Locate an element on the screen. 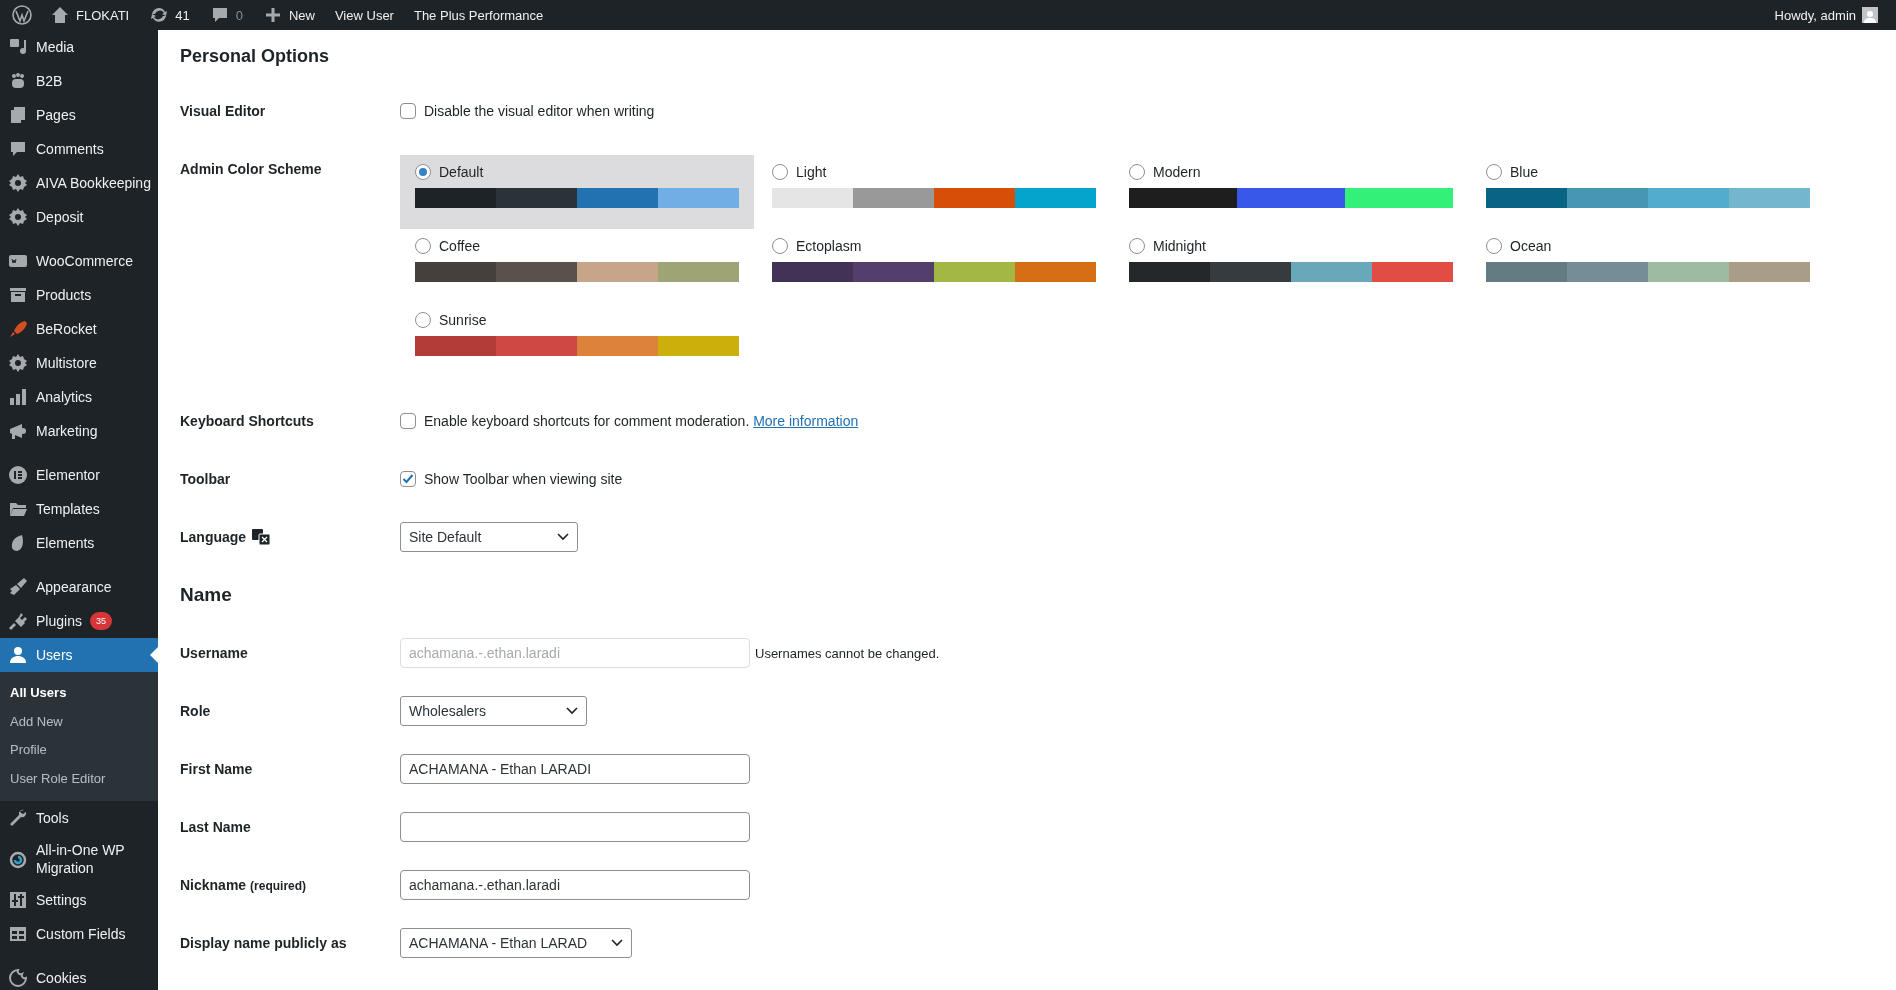 This screenshot has width=1896, height=990. field-label: Last Name is located at coordinates (216, 827).